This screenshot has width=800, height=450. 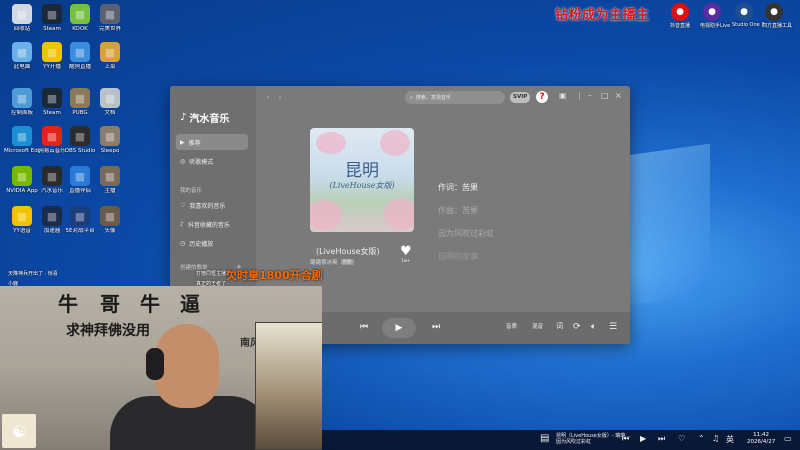 I want to click on nvidia-icon: ■, so click(x=22, y=176).